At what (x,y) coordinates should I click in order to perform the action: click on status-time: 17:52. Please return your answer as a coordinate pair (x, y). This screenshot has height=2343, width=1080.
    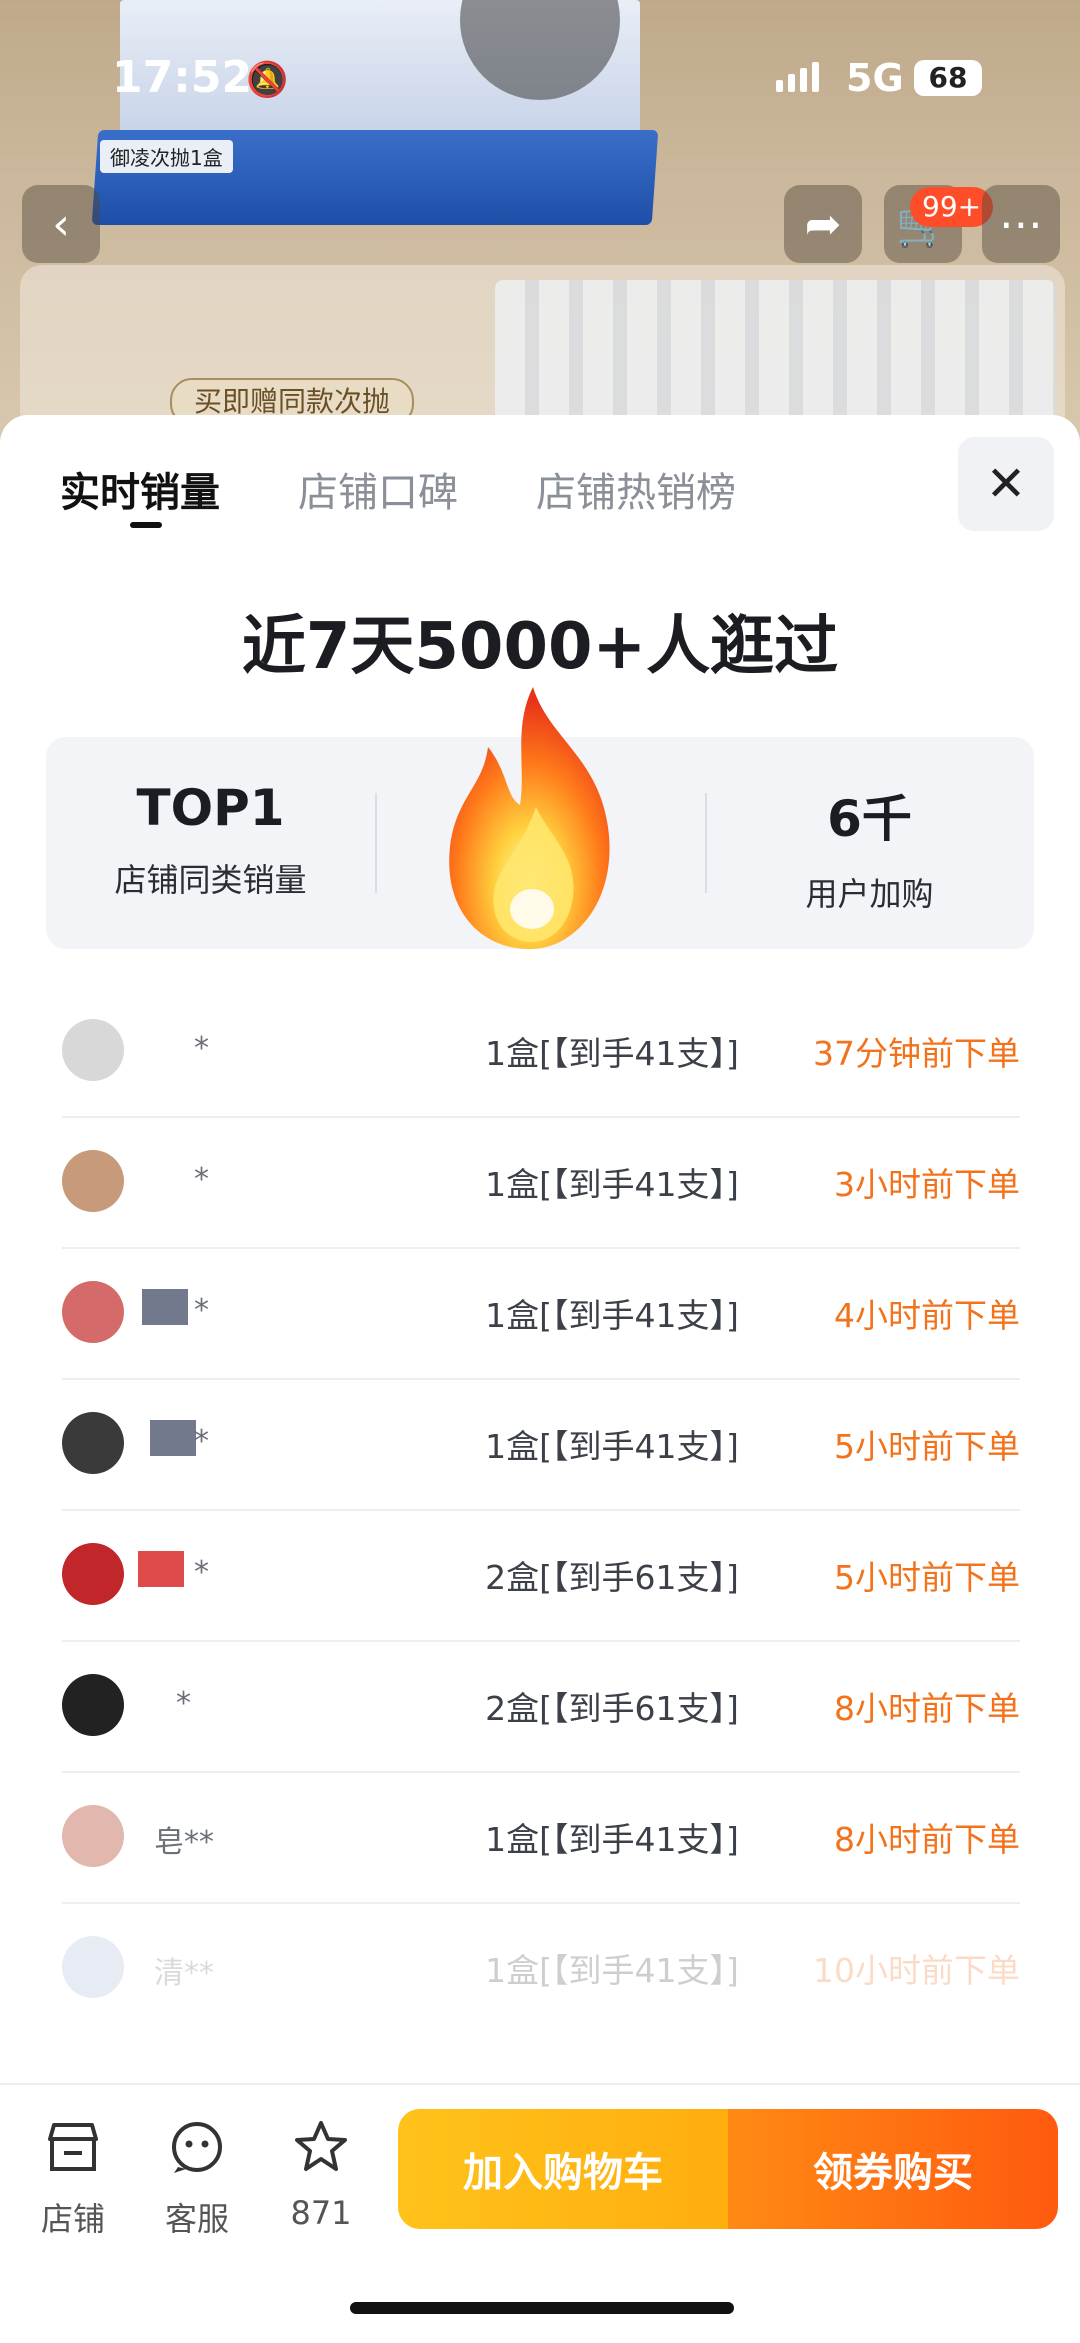
    Looking at the image, I should click on (182, 77).